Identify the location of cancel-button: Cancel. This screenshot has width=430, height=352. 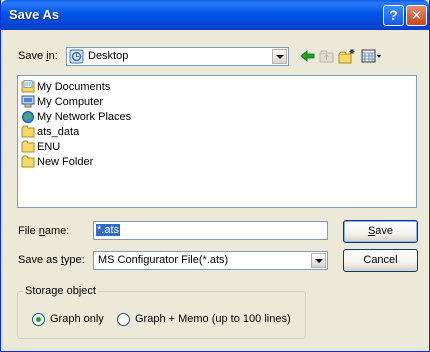
(380, 260).